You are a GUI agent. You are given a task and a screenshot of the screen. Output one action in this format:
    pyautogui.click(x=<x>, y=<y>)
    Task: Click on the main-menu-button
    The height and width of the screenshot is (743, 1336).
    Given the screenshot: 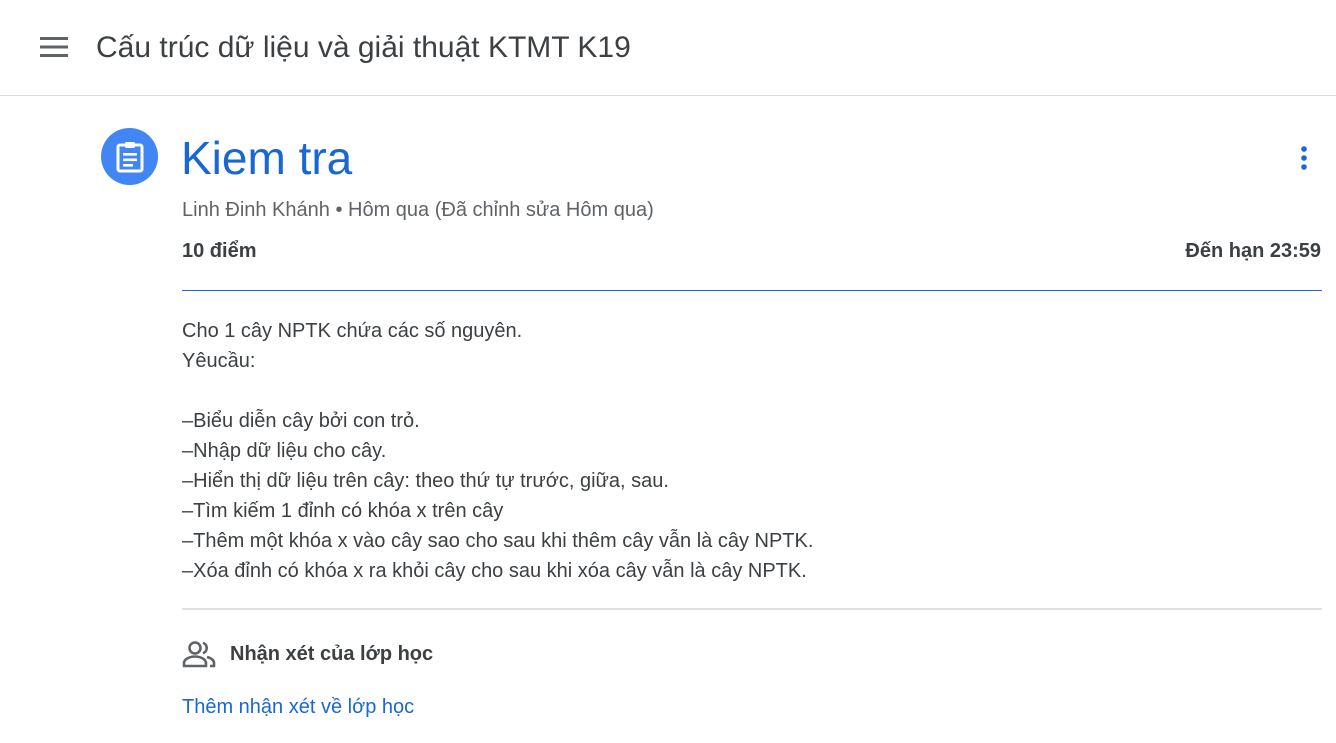 What is the action you would take?
    pyautogui.click(x=54, y=48)
    